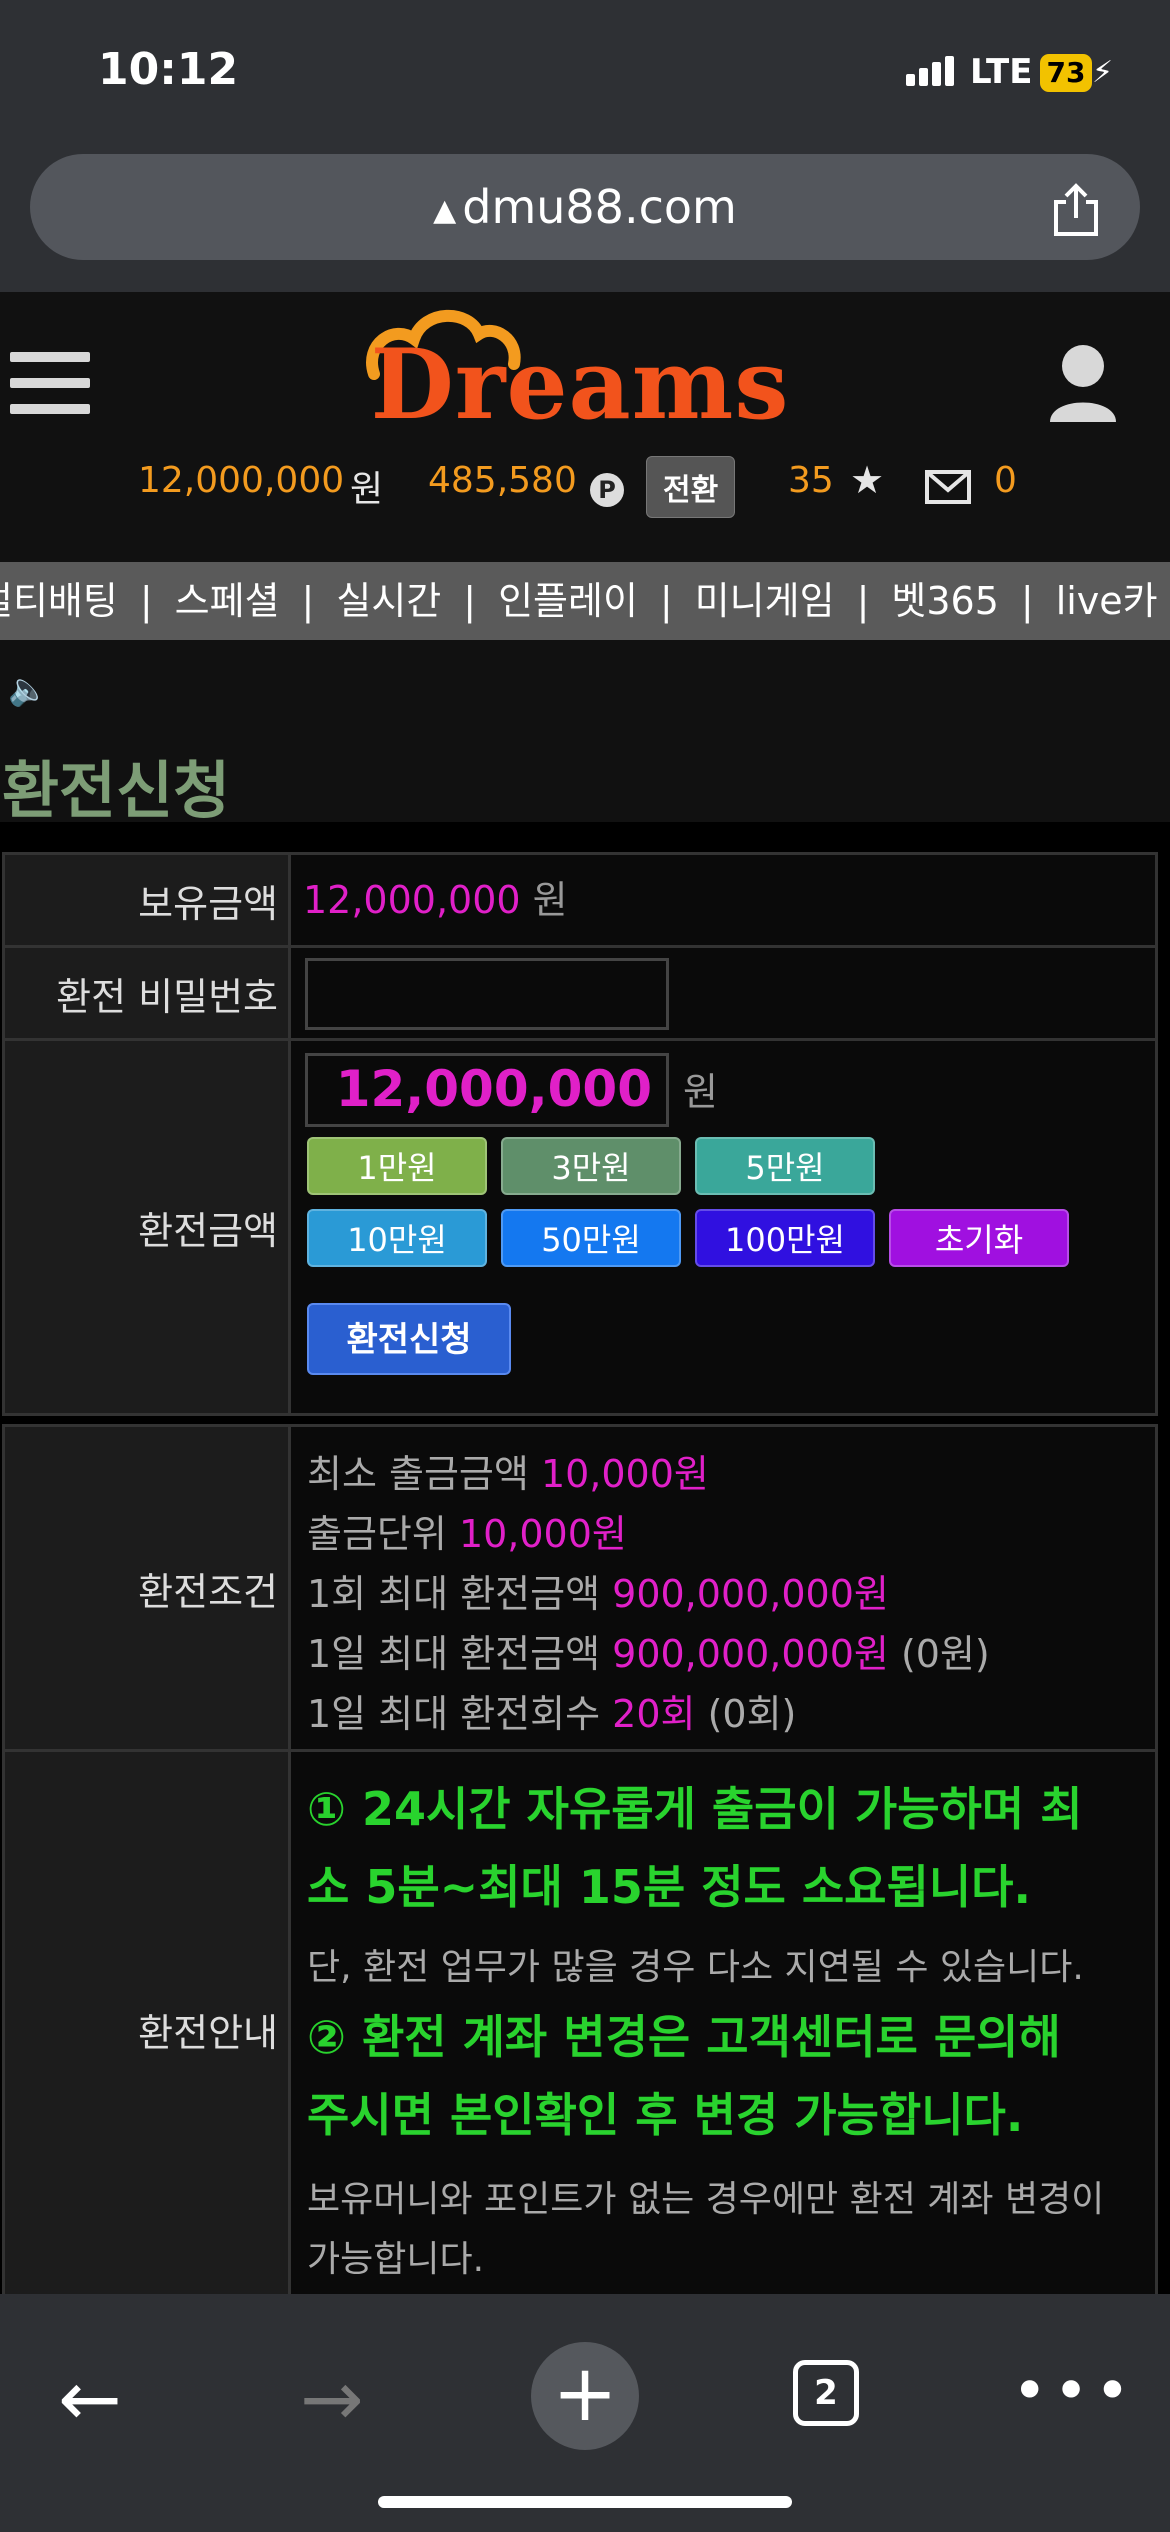 This screenshot has width=1170, height=2532. I want to click on balance-row: 보유금액 12,000,000 원, so click(580, 901).